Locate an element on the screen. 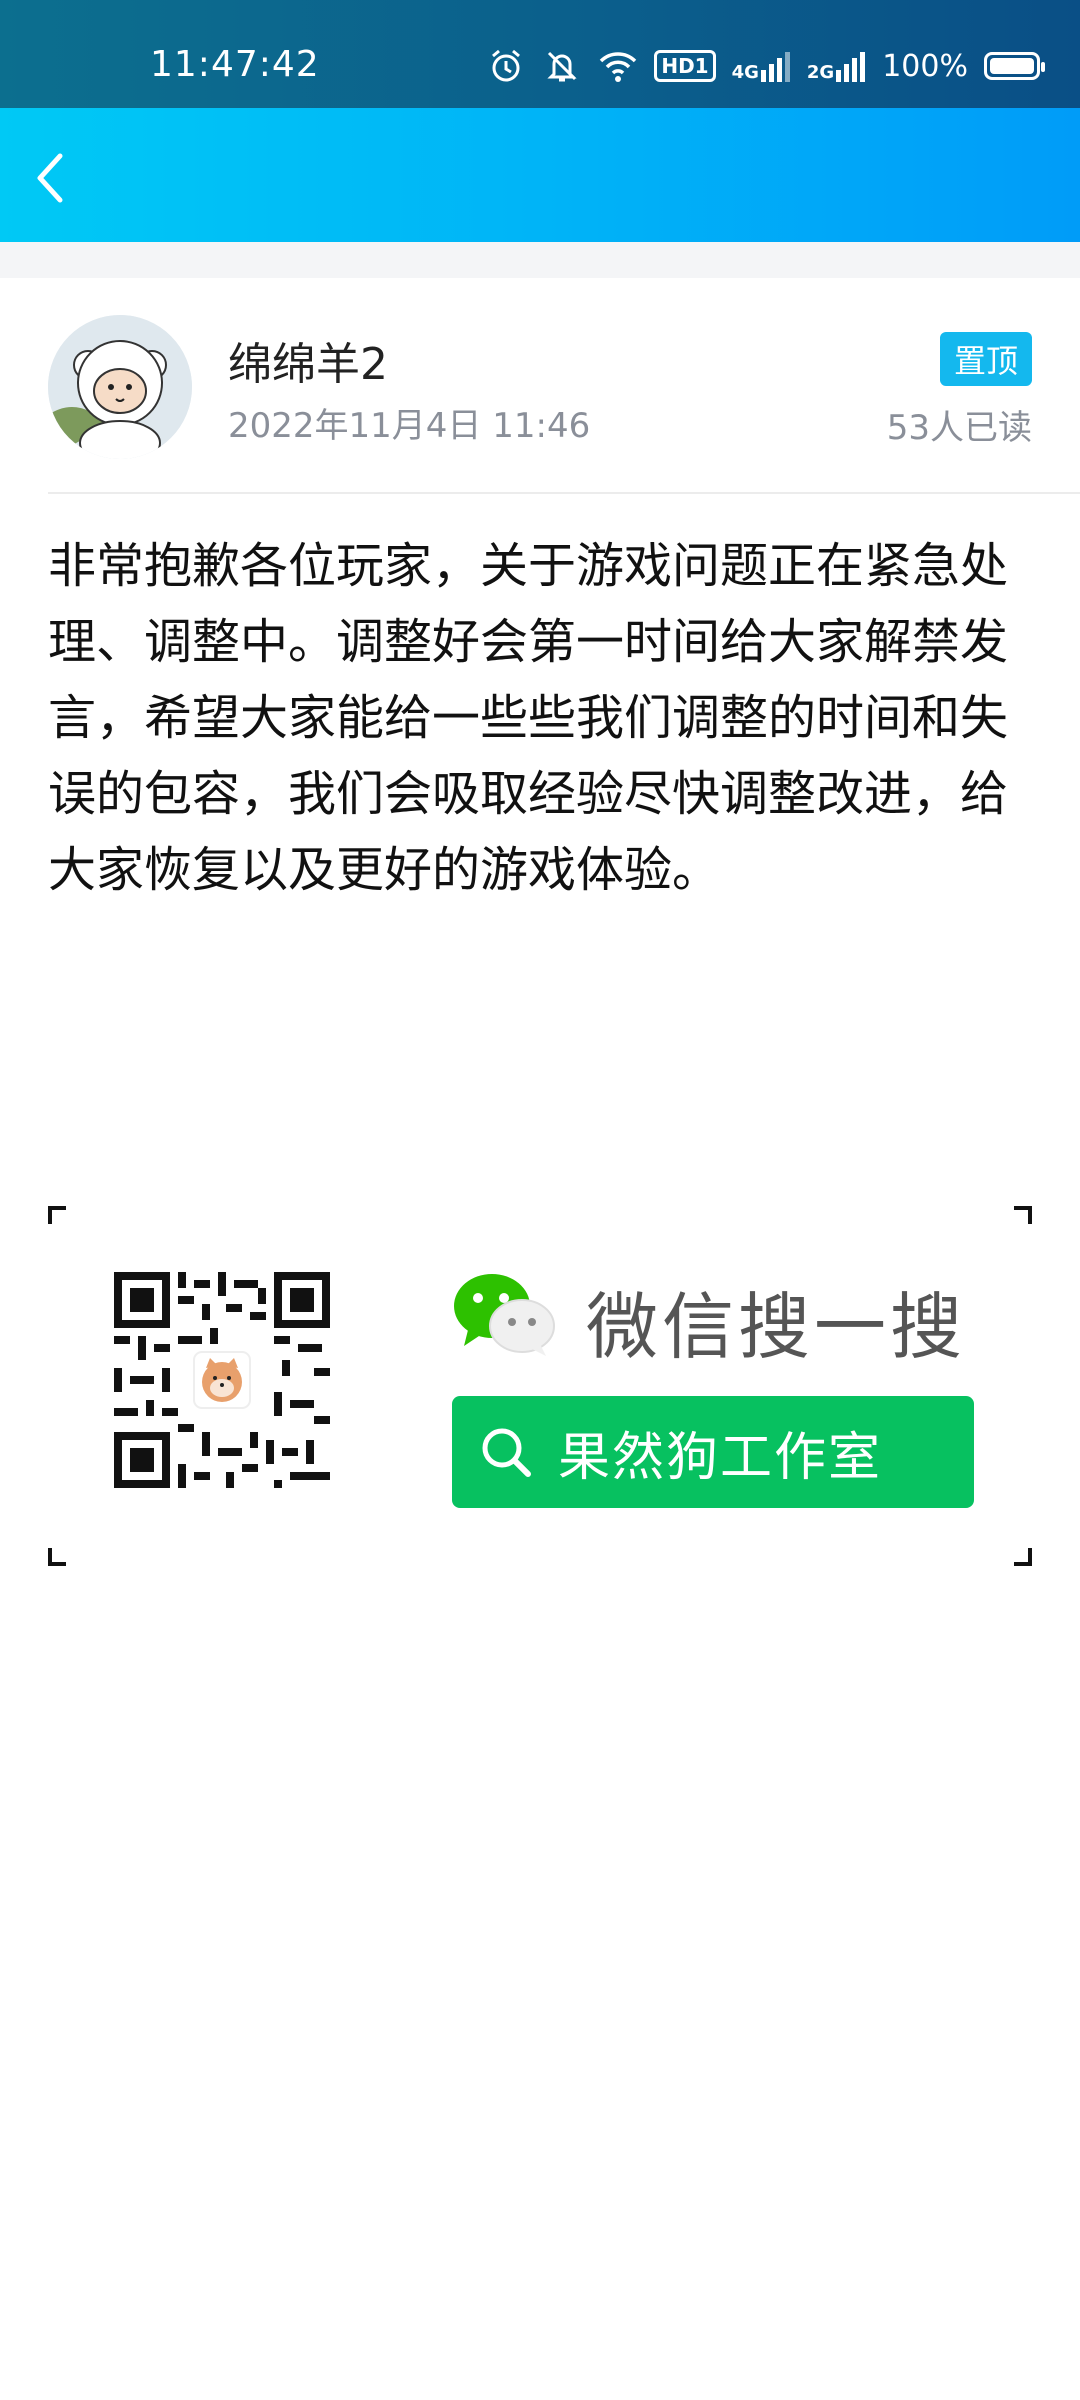 The image size is (1080, 2400). wechat-search-title: 微信搜一搜 is located at coordinates (776, 1327).